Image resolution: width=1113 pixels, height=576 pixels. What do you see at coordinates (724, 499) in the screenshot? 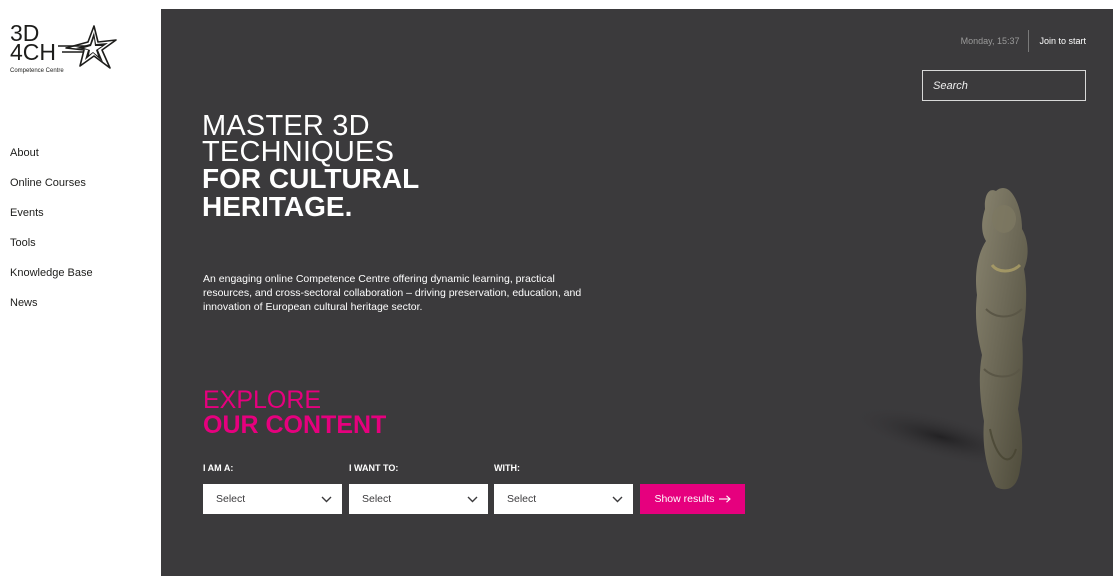
I see `arrow-right-icon` at bounding box center [724, 499].